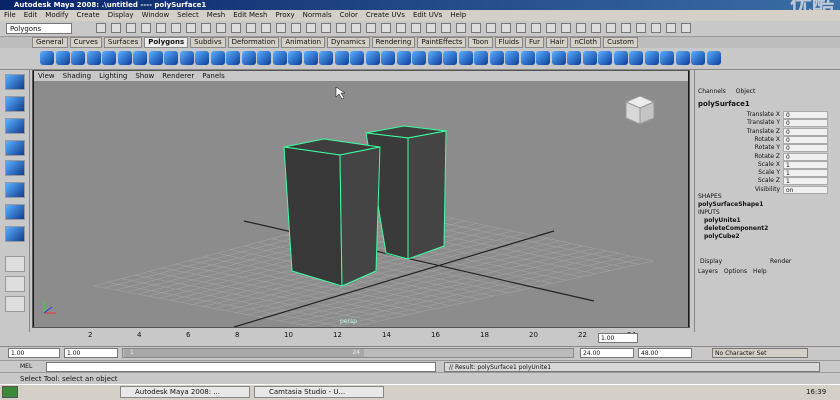  I want to click on tab-painteffects: PaintEffects, so click(442, 42).